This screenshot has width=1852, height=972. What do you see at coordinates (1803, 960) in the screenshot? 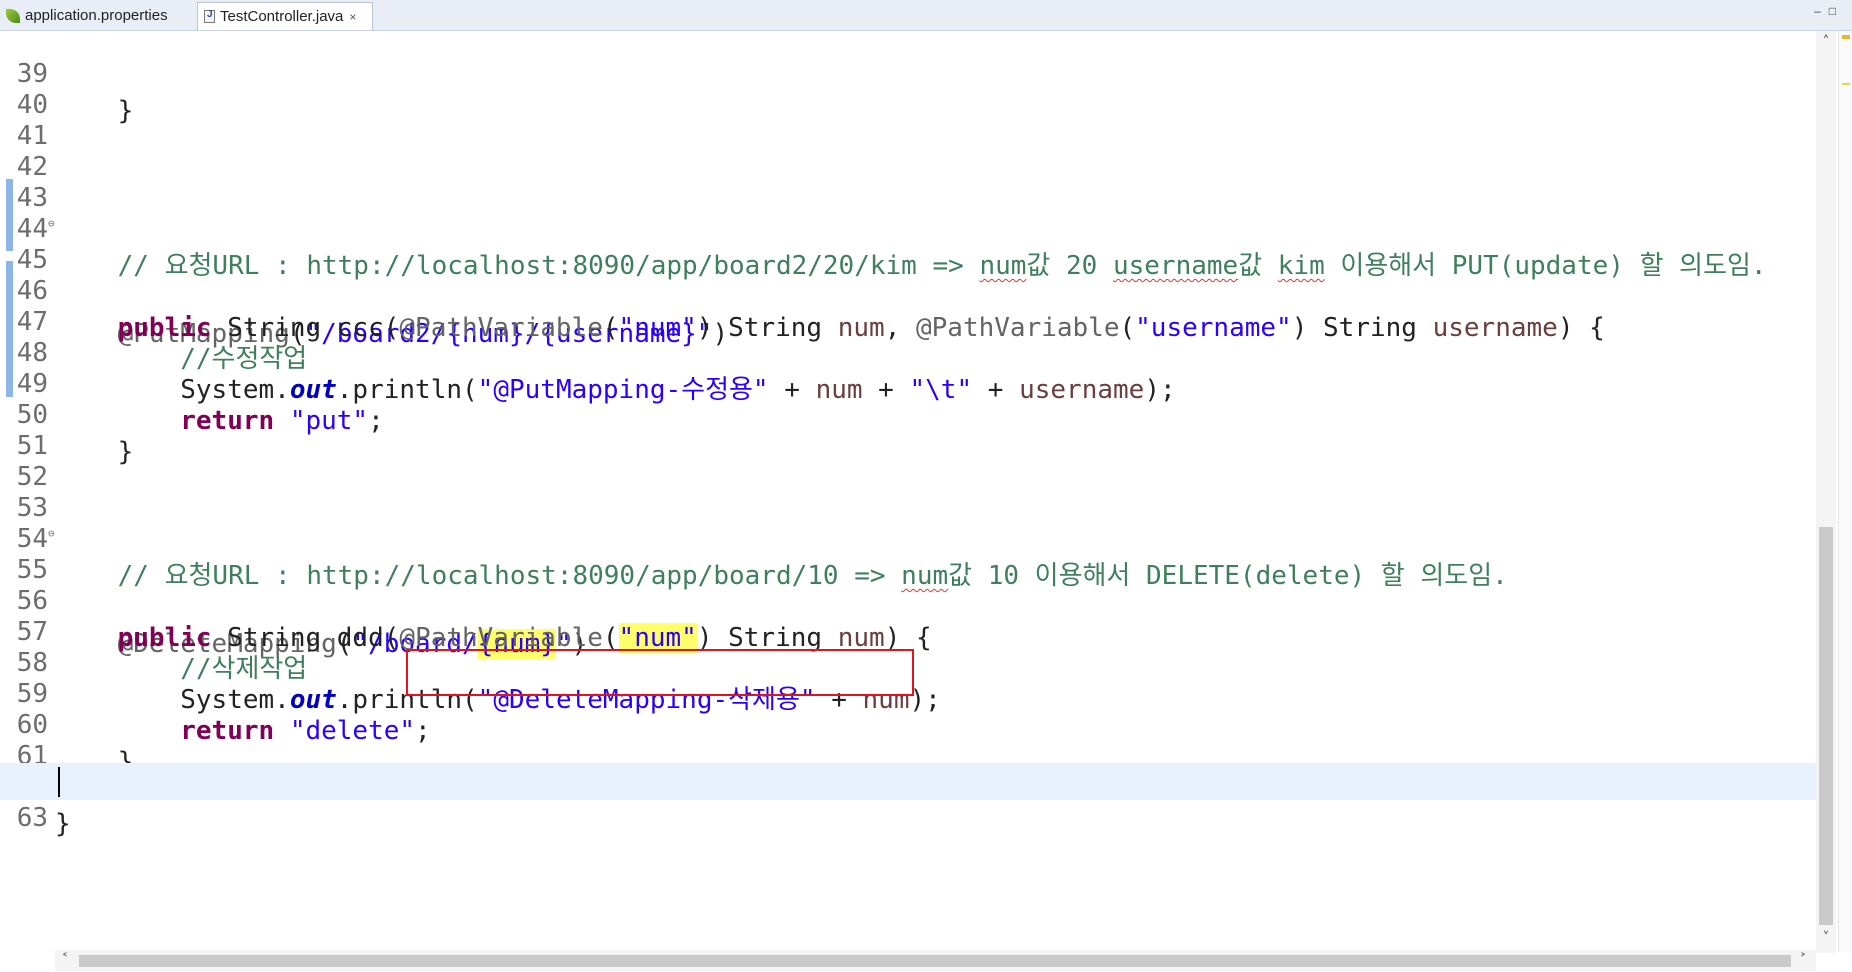
I see `scroll-right-icon: ˃` at bounding box center [1803, 960].